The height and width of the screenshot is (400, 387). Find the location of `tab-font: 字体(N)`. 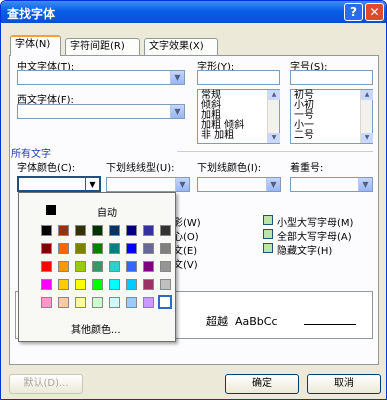

tab-font: 字体(N) is located at coordinates (35, 45).